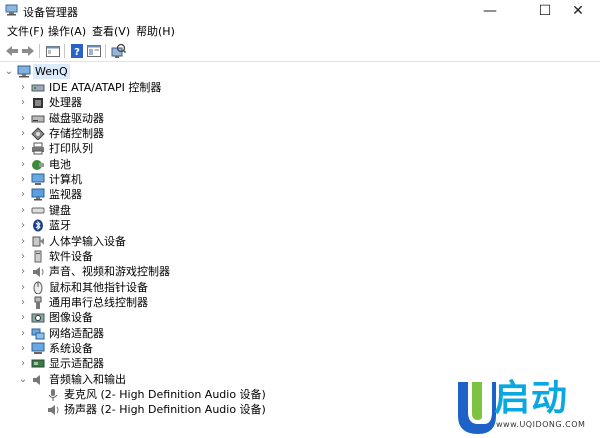 The width and height of the screenshot is (600, 438). Describe the element at coordinates (105, 87) in the screenshot. I see `tree-item-label: IDE ATA/ATAPI 控制器` at that location.